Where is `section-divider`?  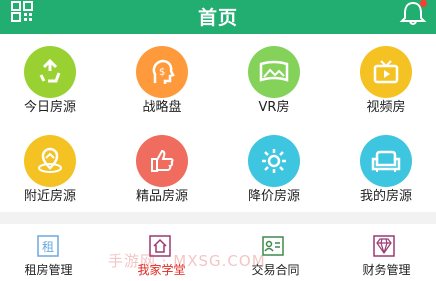
section-divider is located at coordinates (218, 218).